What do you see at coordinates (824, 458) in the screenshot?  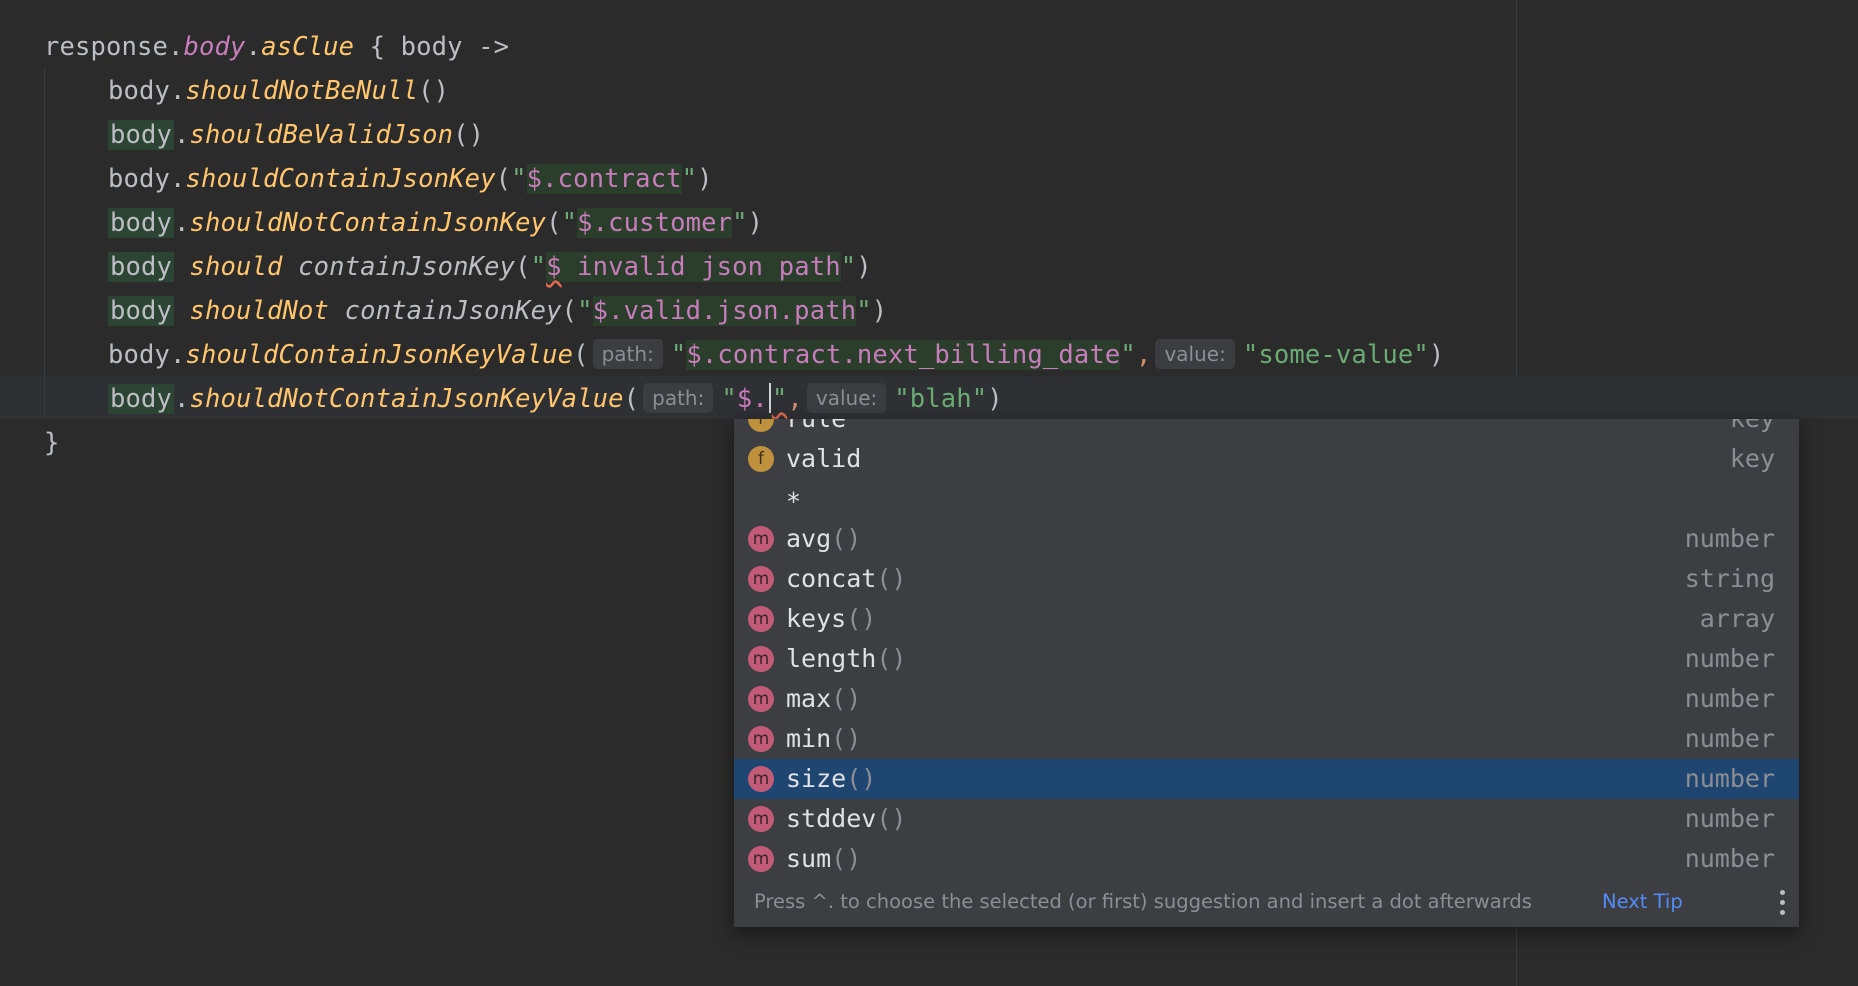 I see `completion-item-label: valid` at bounding box center [824, 458].